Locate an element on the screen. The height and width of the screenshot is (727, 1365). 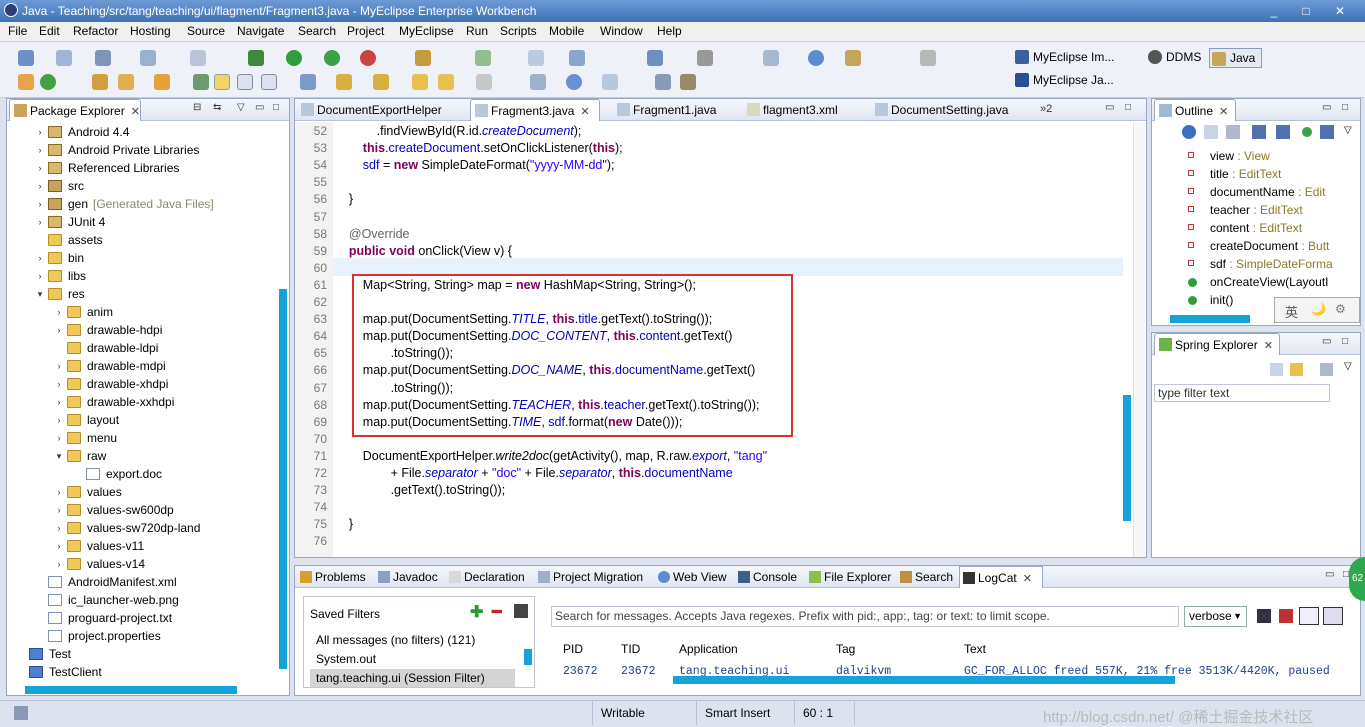
prev-annotation-icon is located at coordinates (381, 82).